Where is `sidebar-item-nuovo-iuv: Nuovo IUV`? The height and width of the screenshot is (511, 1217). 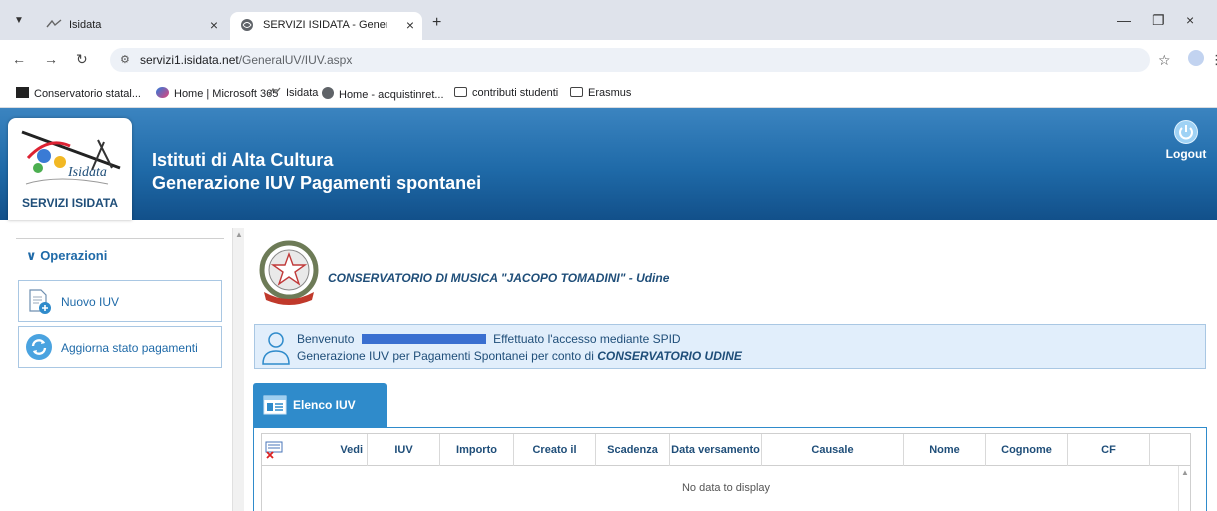 sidebar-item-nuovo-iuv: Nuovo IUV is located at coordinates (120, 301).